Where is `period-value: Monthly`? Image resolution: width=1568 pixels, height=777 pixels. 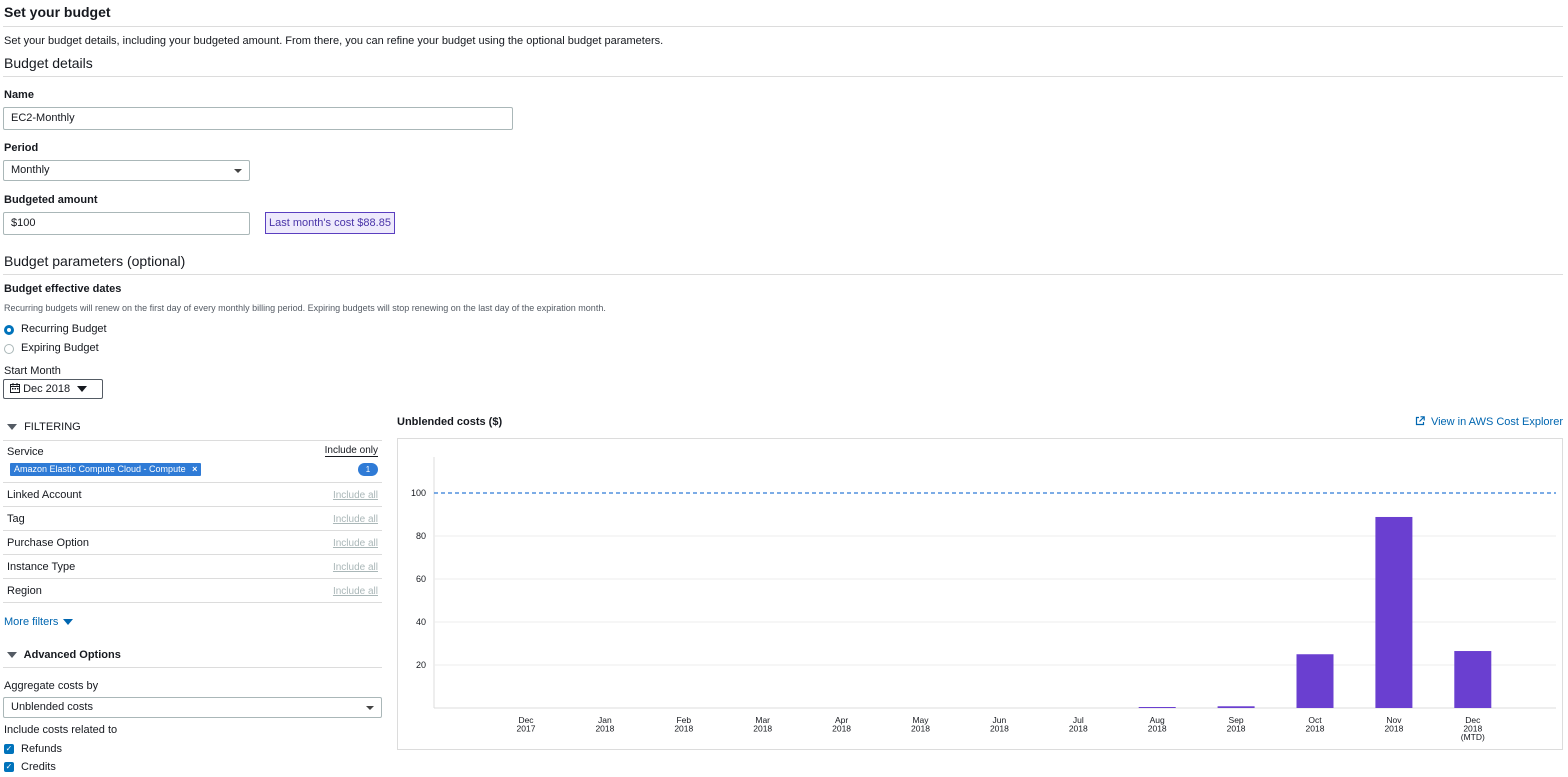 period-value: Monthly is located at coordinates (30, 170).